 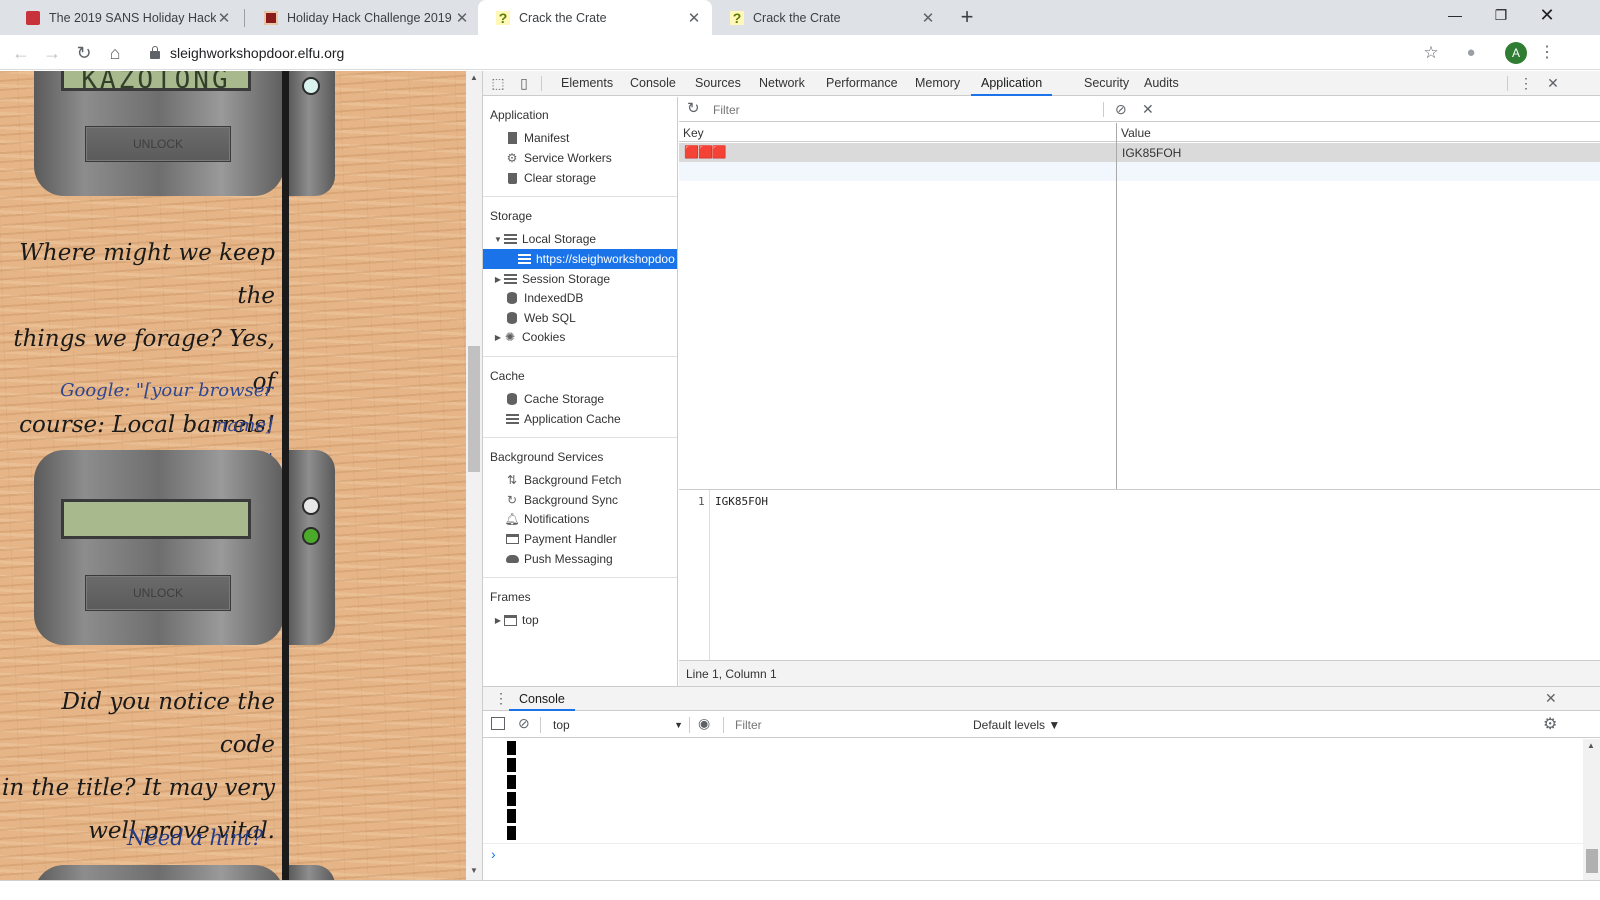 What do you see at coordinates (498, 723) in the screenshot?
I see `sidebar-toggle-icon` at bounding box center [498, 723].